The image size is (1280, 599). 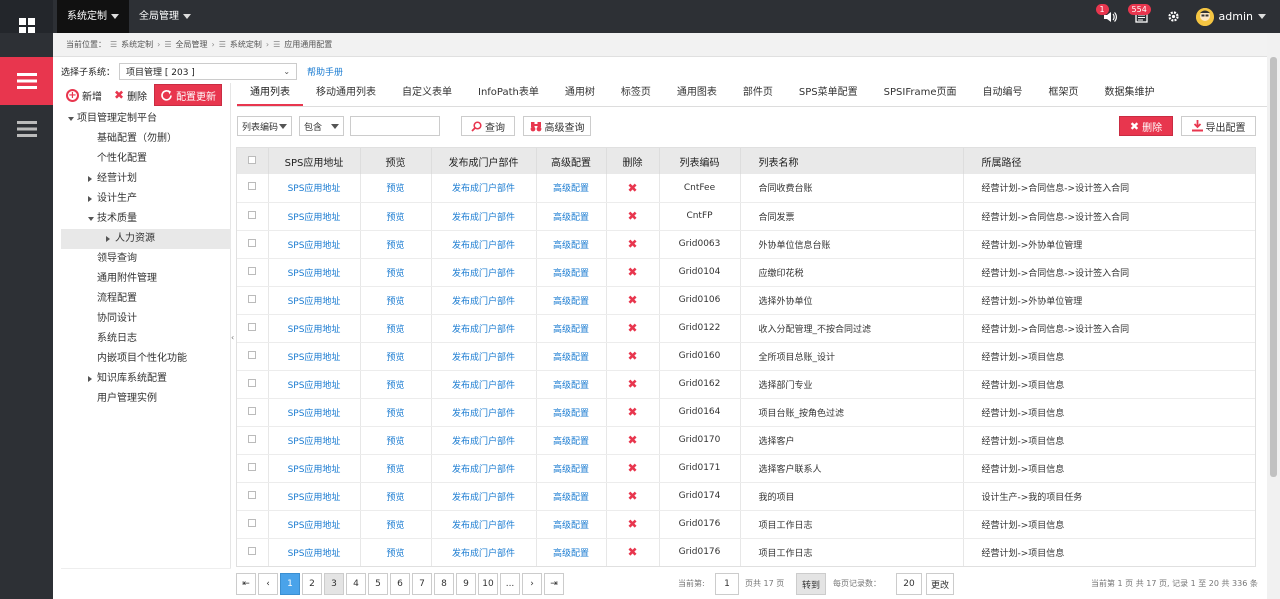 I want to click on advanced-query-button: 高级查询, so click(x=557, y=126).